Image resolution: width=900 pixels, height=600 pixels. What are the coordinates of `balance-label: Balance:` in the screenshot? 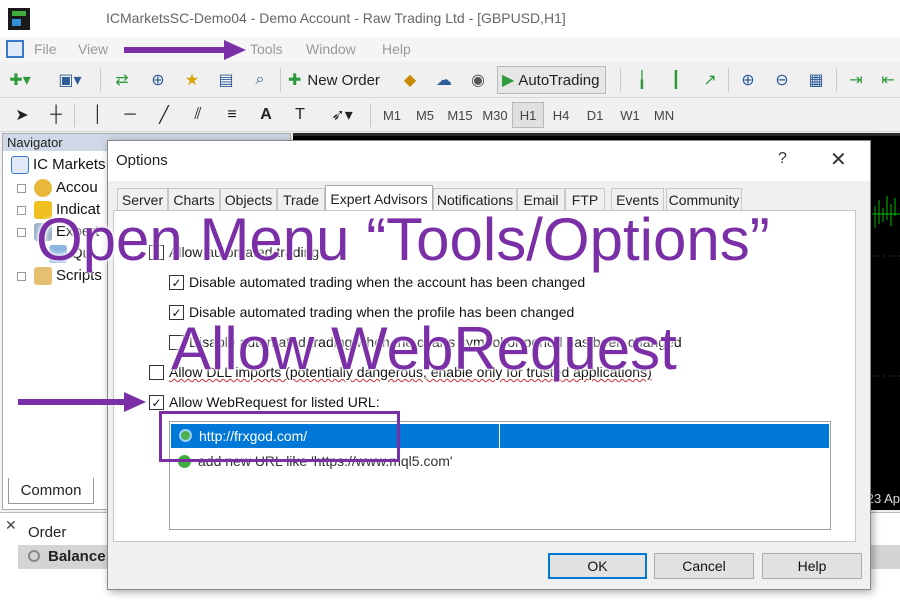 It's located at (79, 556).